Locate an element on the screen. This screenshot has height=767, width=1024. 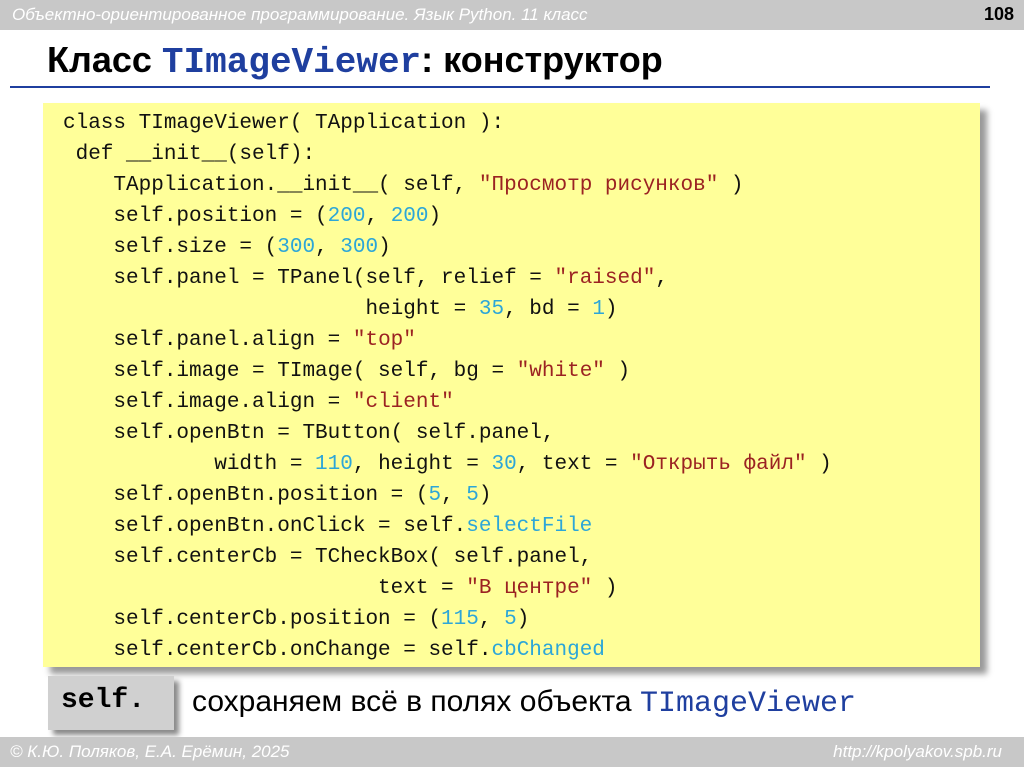
code-line: self.openBtn = TButton( self.panel, is located at coordinates (308, 433).